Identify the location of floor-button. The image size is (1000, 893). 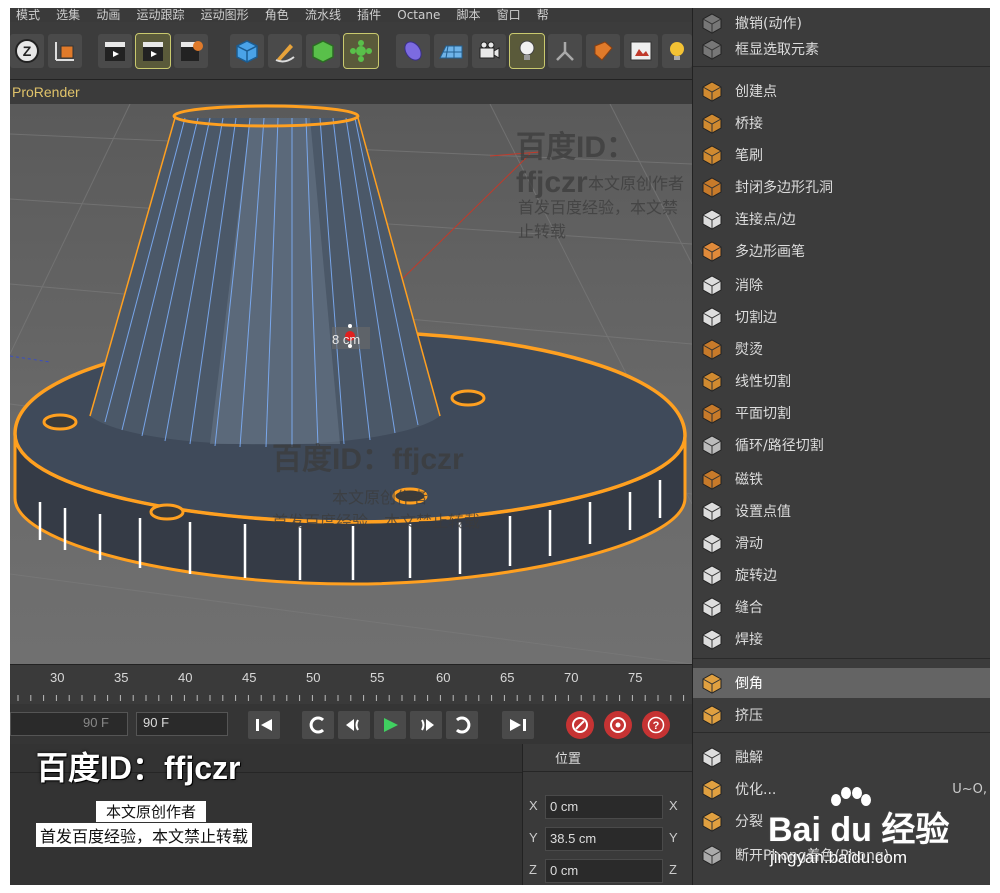
(451, 51).